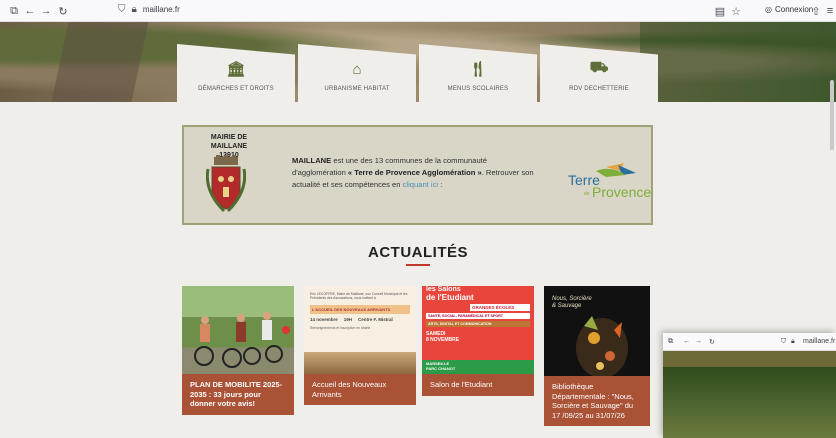  I want to click on menu-icon: ≡, so click(829, 11).